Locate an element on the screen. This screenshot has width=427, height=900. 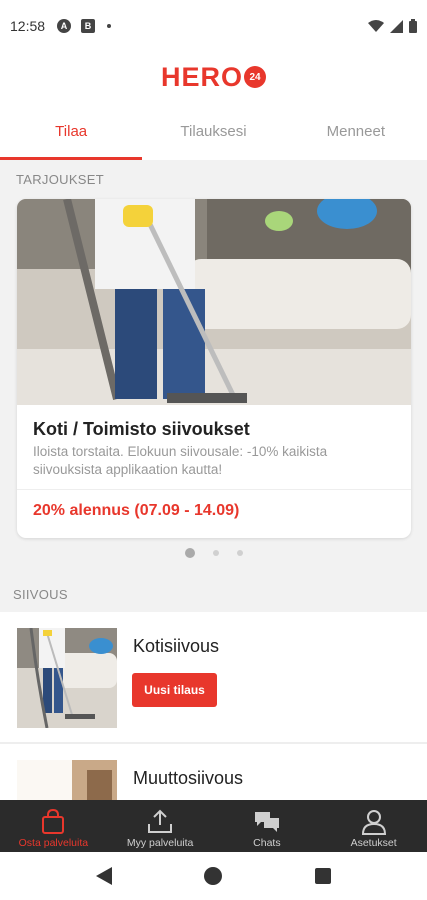
shopping-bag-icon is located at coordinates (53, 821).